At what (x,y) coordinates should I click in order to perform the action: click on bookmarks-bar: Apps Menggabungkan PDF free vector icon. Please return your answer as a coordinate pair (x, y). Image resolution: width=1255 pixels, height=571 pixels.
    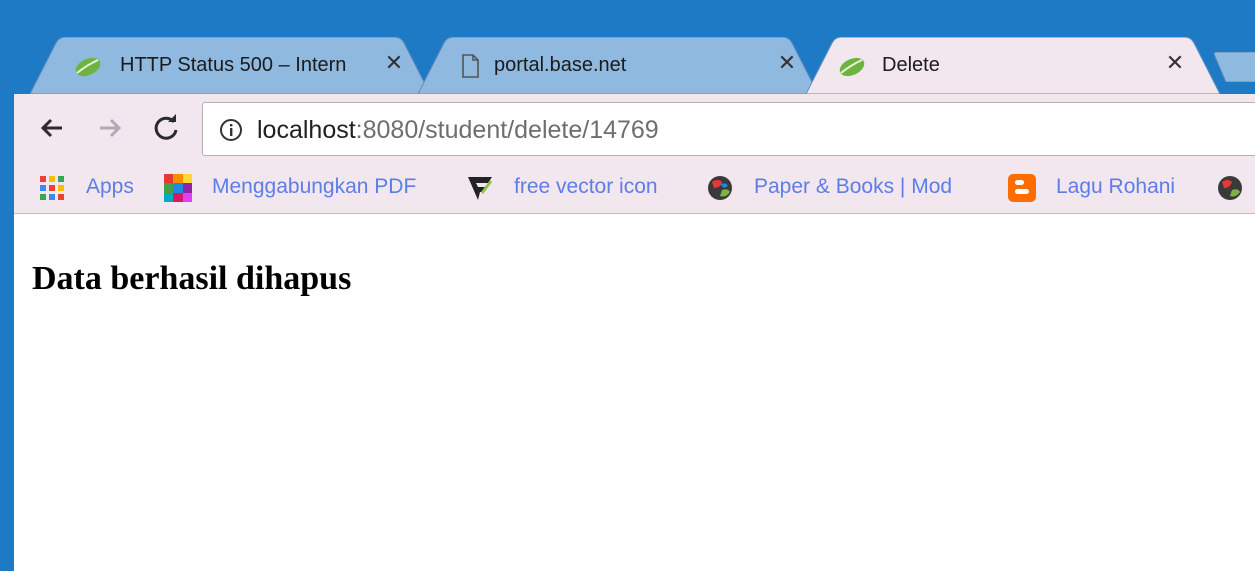
    Looking at the image, I should click on (634, 189).